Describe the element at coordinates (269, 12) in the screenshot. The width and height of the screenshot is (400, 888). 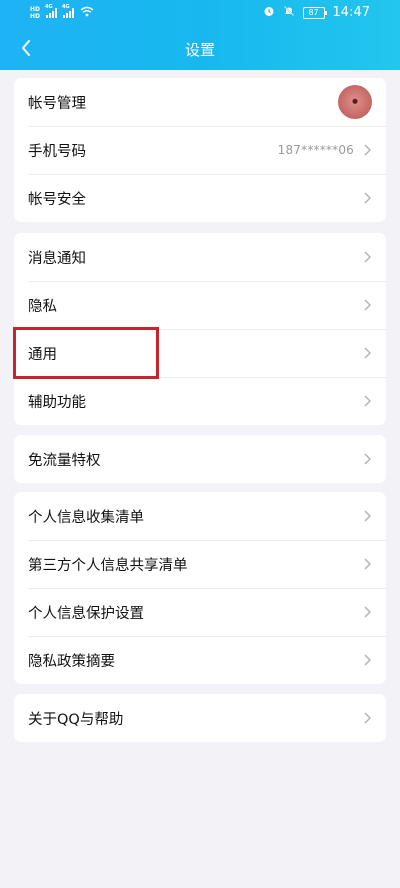
I see `alarm-icon` at that location.